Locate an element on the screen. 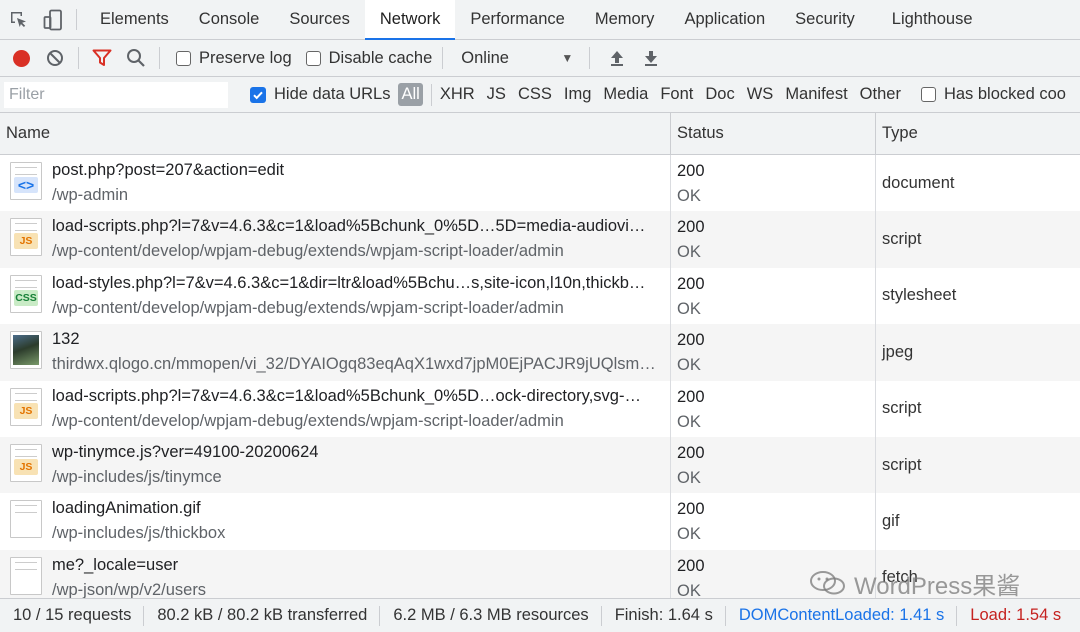  throttling-select: Online ▼ is located at coordinates (522, 58).